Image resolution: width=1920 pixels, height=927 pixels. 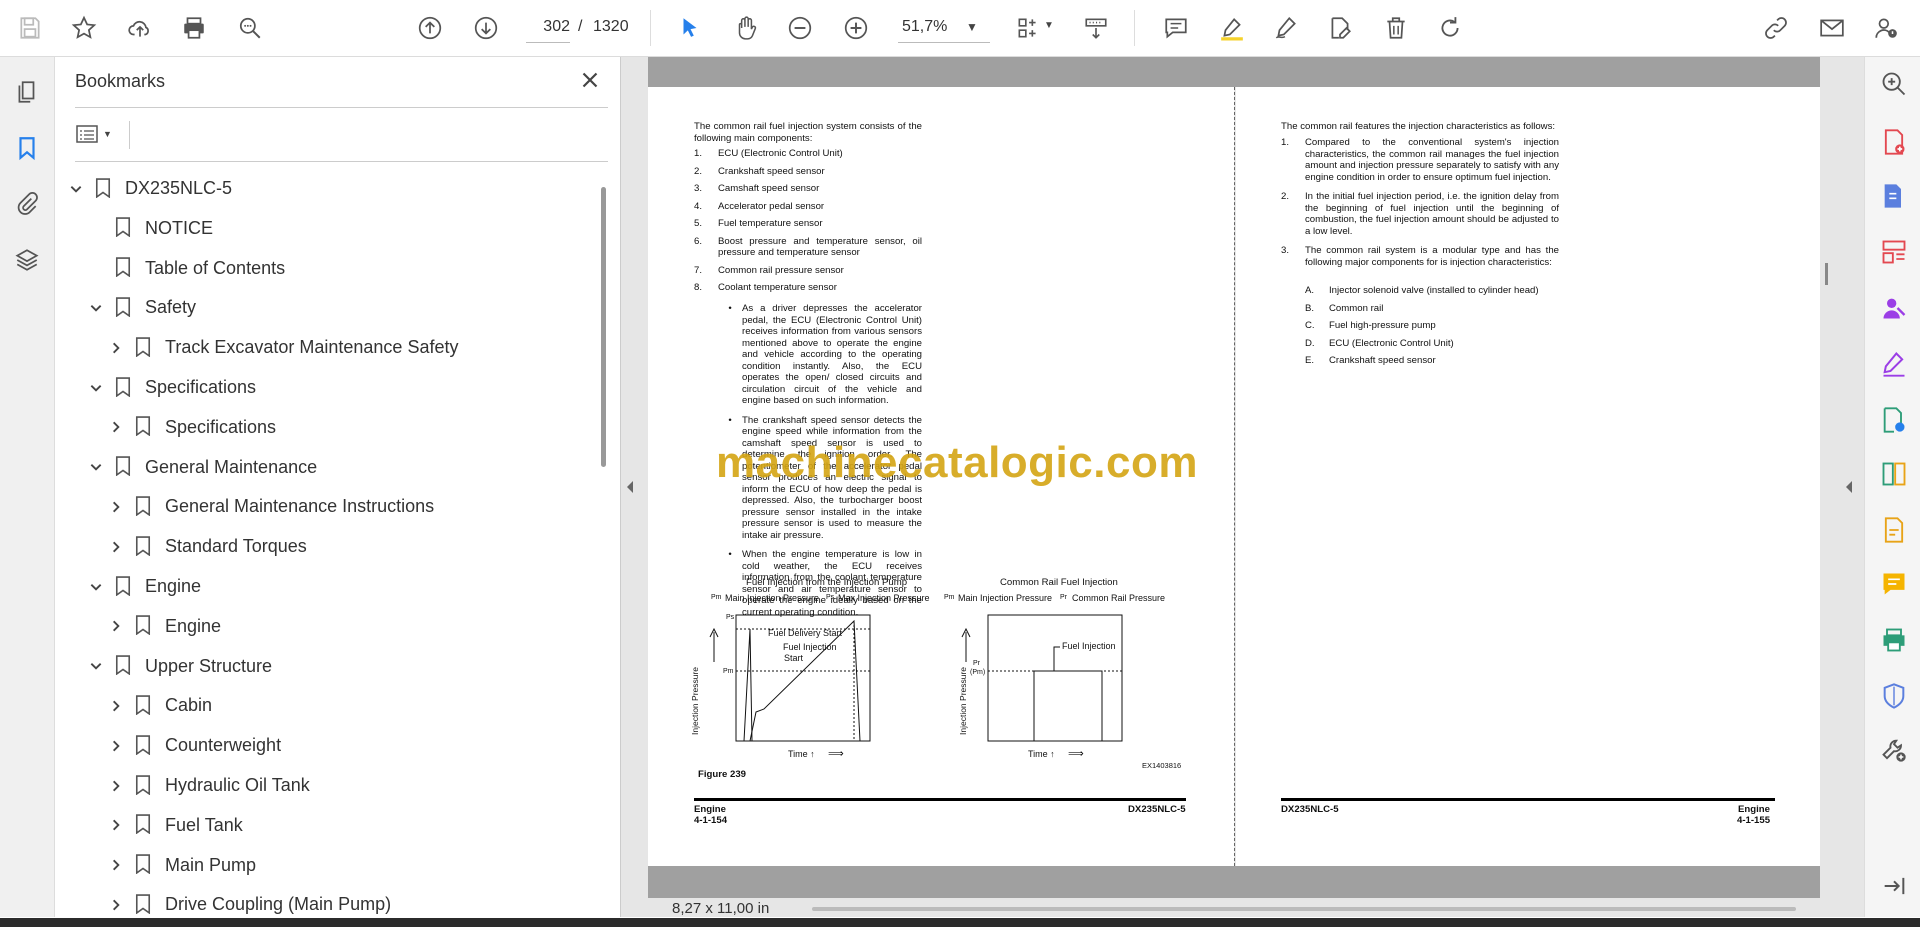 What do you see at coordinates (1832, 28) in the screenshot?
I see `email-icon` at bounding box center [1832, 28].